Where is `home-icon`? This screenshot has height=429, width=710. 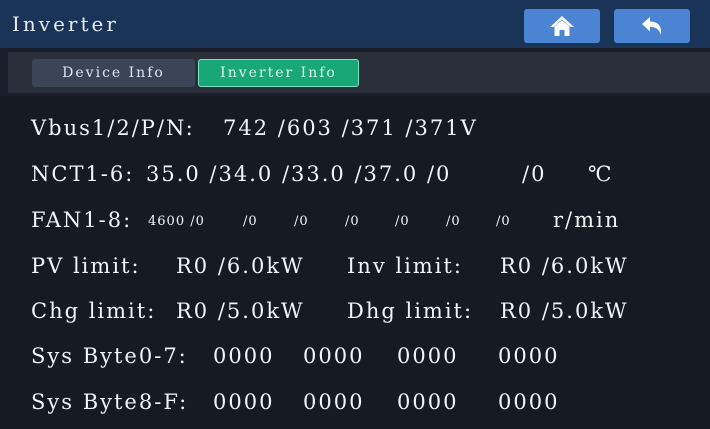
home-icon is located at coordinates (562, 26).